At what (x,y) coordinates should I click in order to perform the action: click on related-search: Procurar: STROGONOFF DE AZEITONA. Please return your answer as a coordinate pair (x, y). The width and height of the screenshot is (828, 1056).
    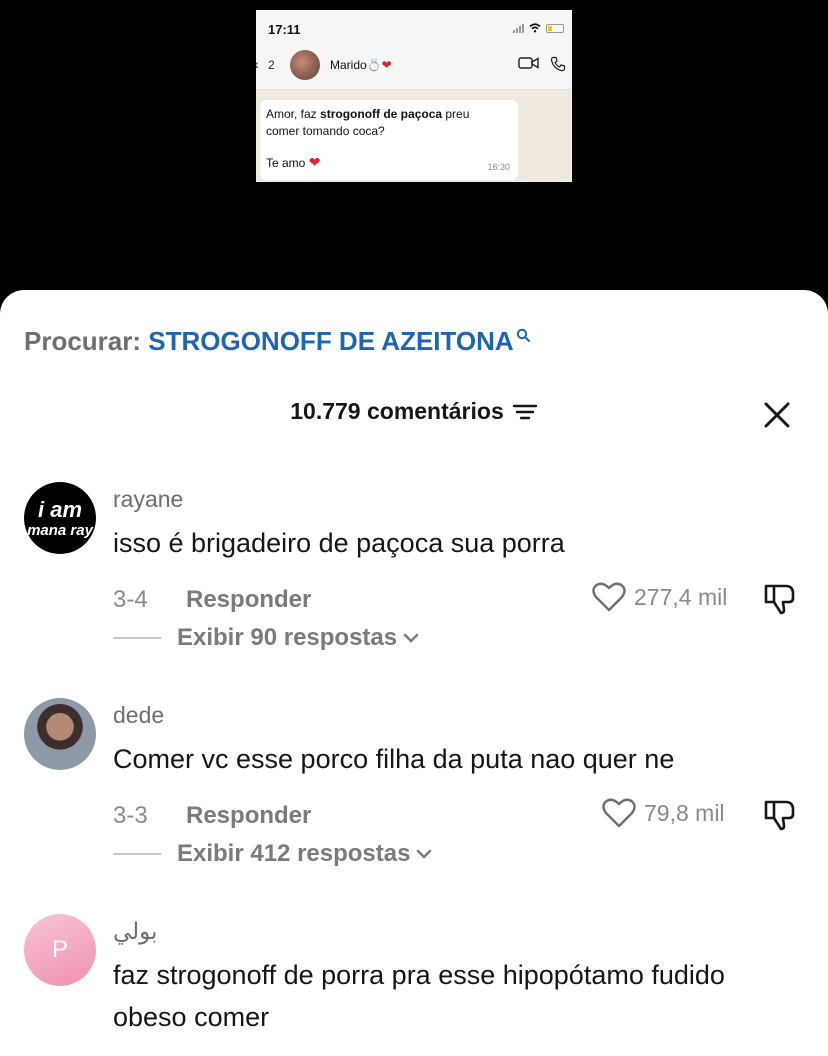
    Looking at the image, I should click on (277, 341).